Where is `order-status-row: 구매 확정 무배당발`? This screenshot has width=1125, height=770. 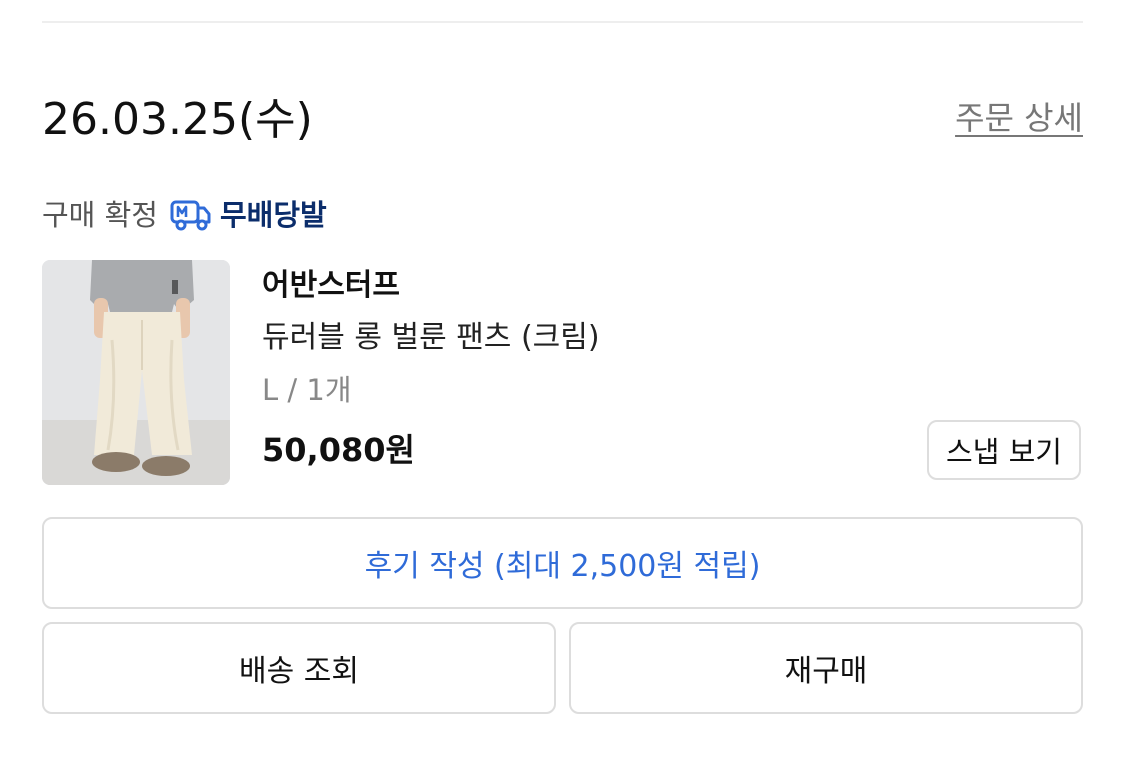 order-status-row: 구매 확정 무배당발 is located at coordinates (184, 215).